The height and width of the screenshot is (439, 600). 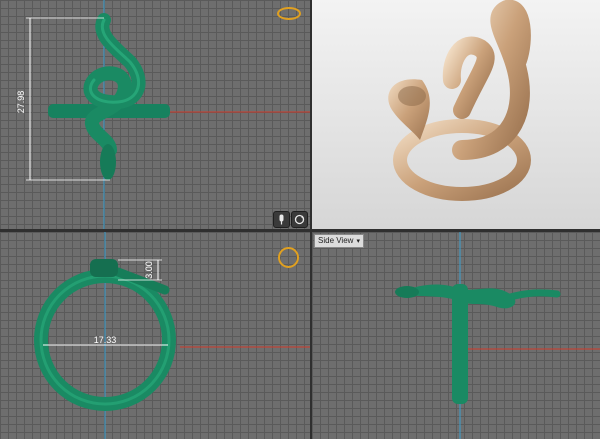 I want to click on viewport-divider-vertical, so click(x=311, y=219).